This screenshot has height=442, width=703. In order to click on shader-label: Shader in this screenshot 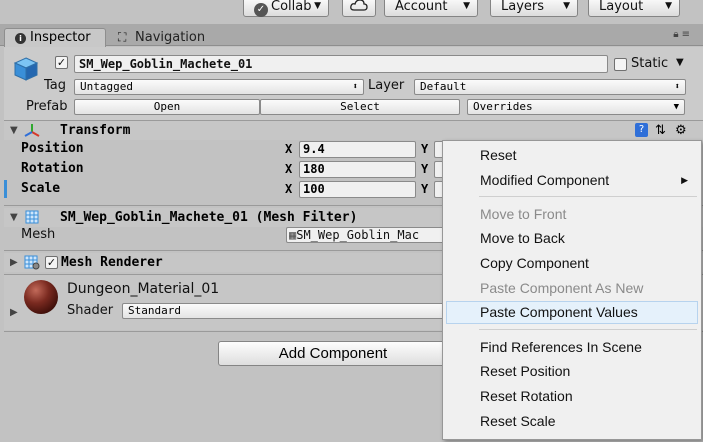, I will do `click(90, 310)`.